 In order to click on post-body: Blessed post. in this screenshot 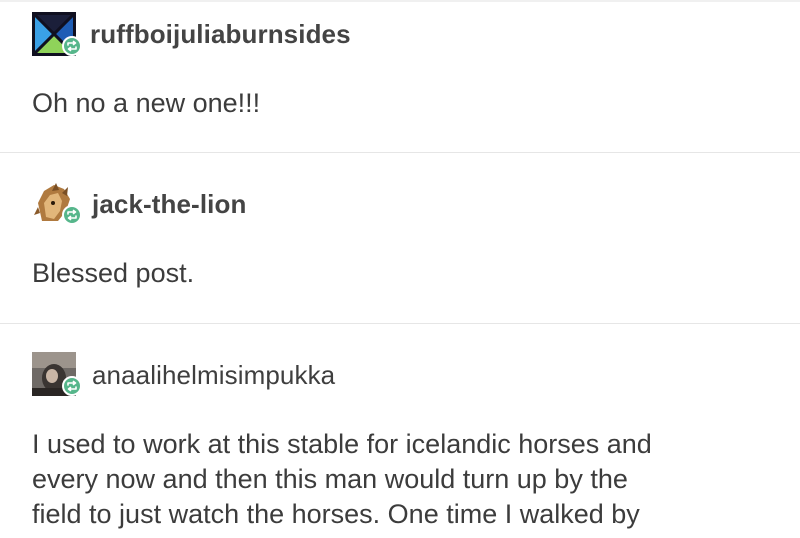, I will do `click(113, 273)`.